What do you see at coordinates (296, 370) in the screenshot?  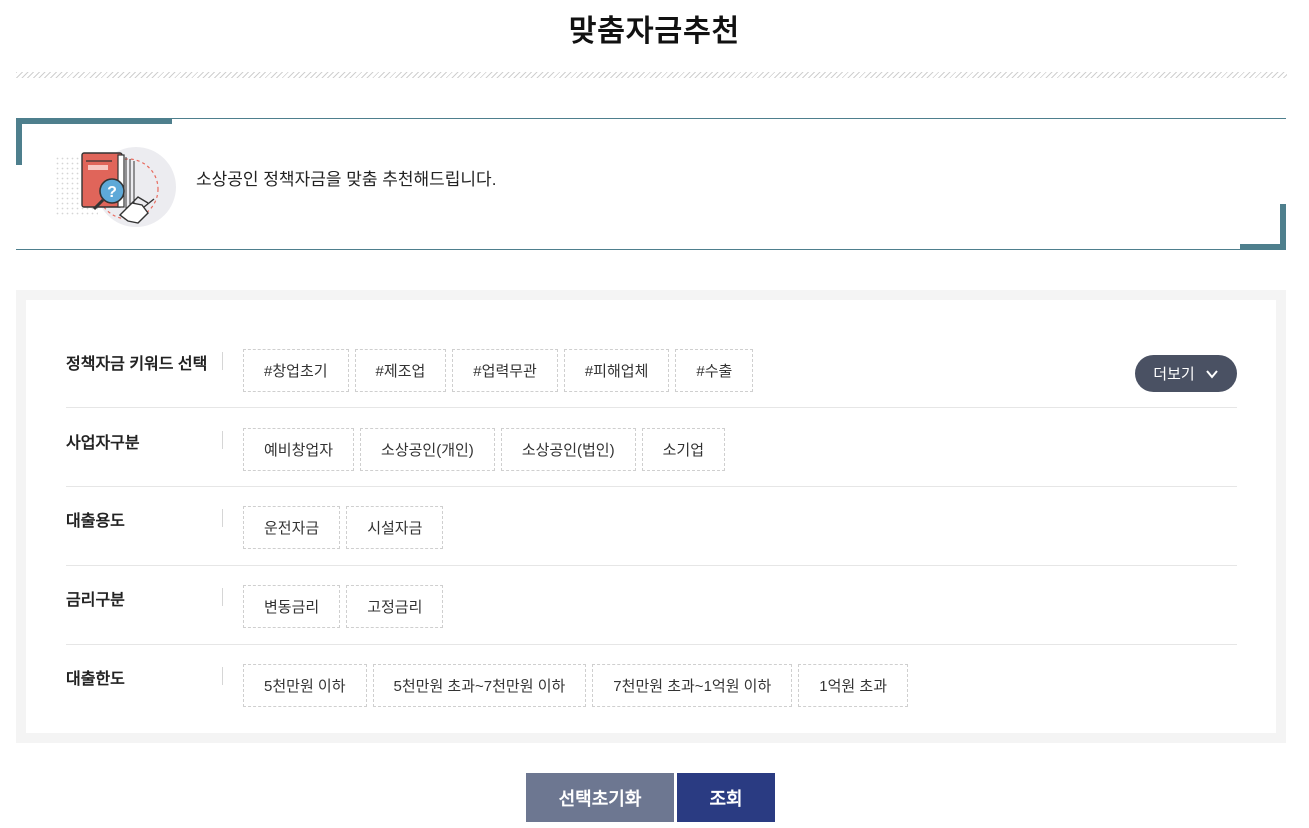 I see `keyword-chip: #창업초기` at bounding box center [296, 370].